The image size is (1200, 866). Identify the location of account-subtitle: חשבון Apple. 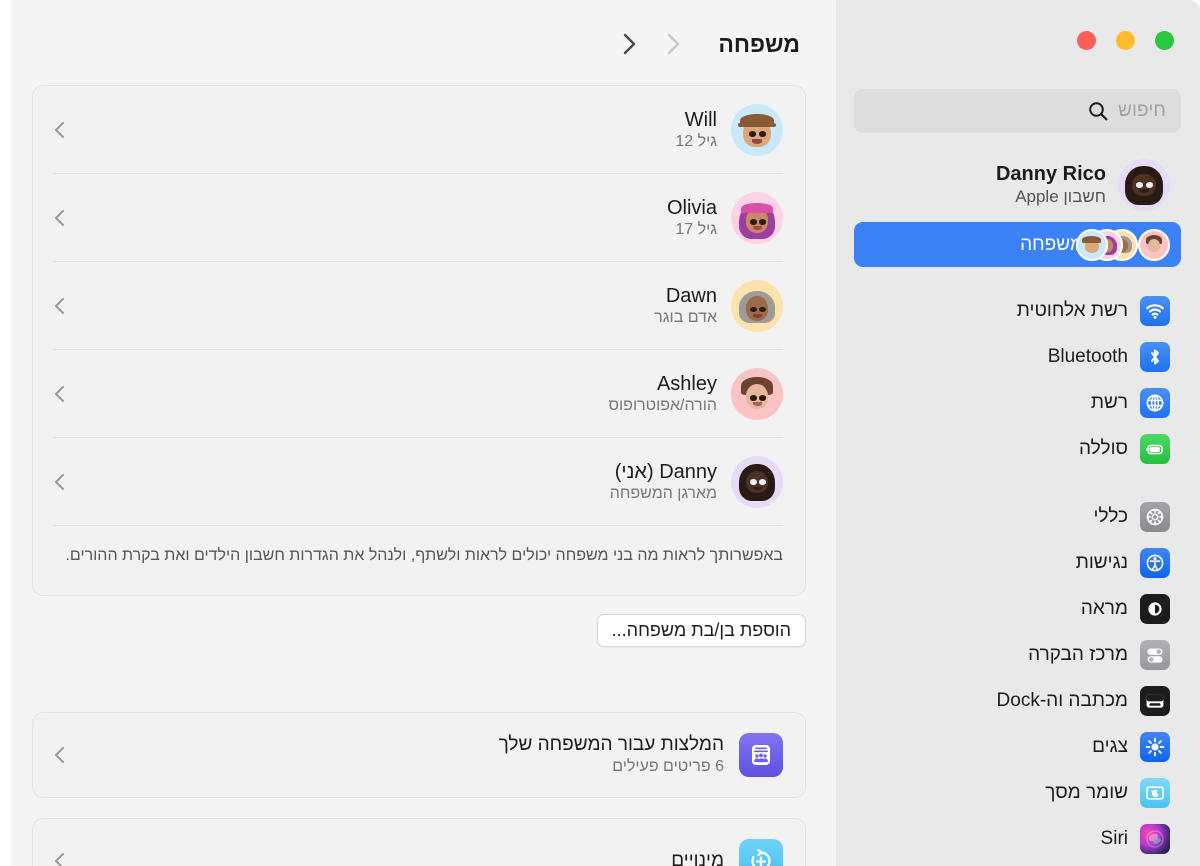
(1060, 196).